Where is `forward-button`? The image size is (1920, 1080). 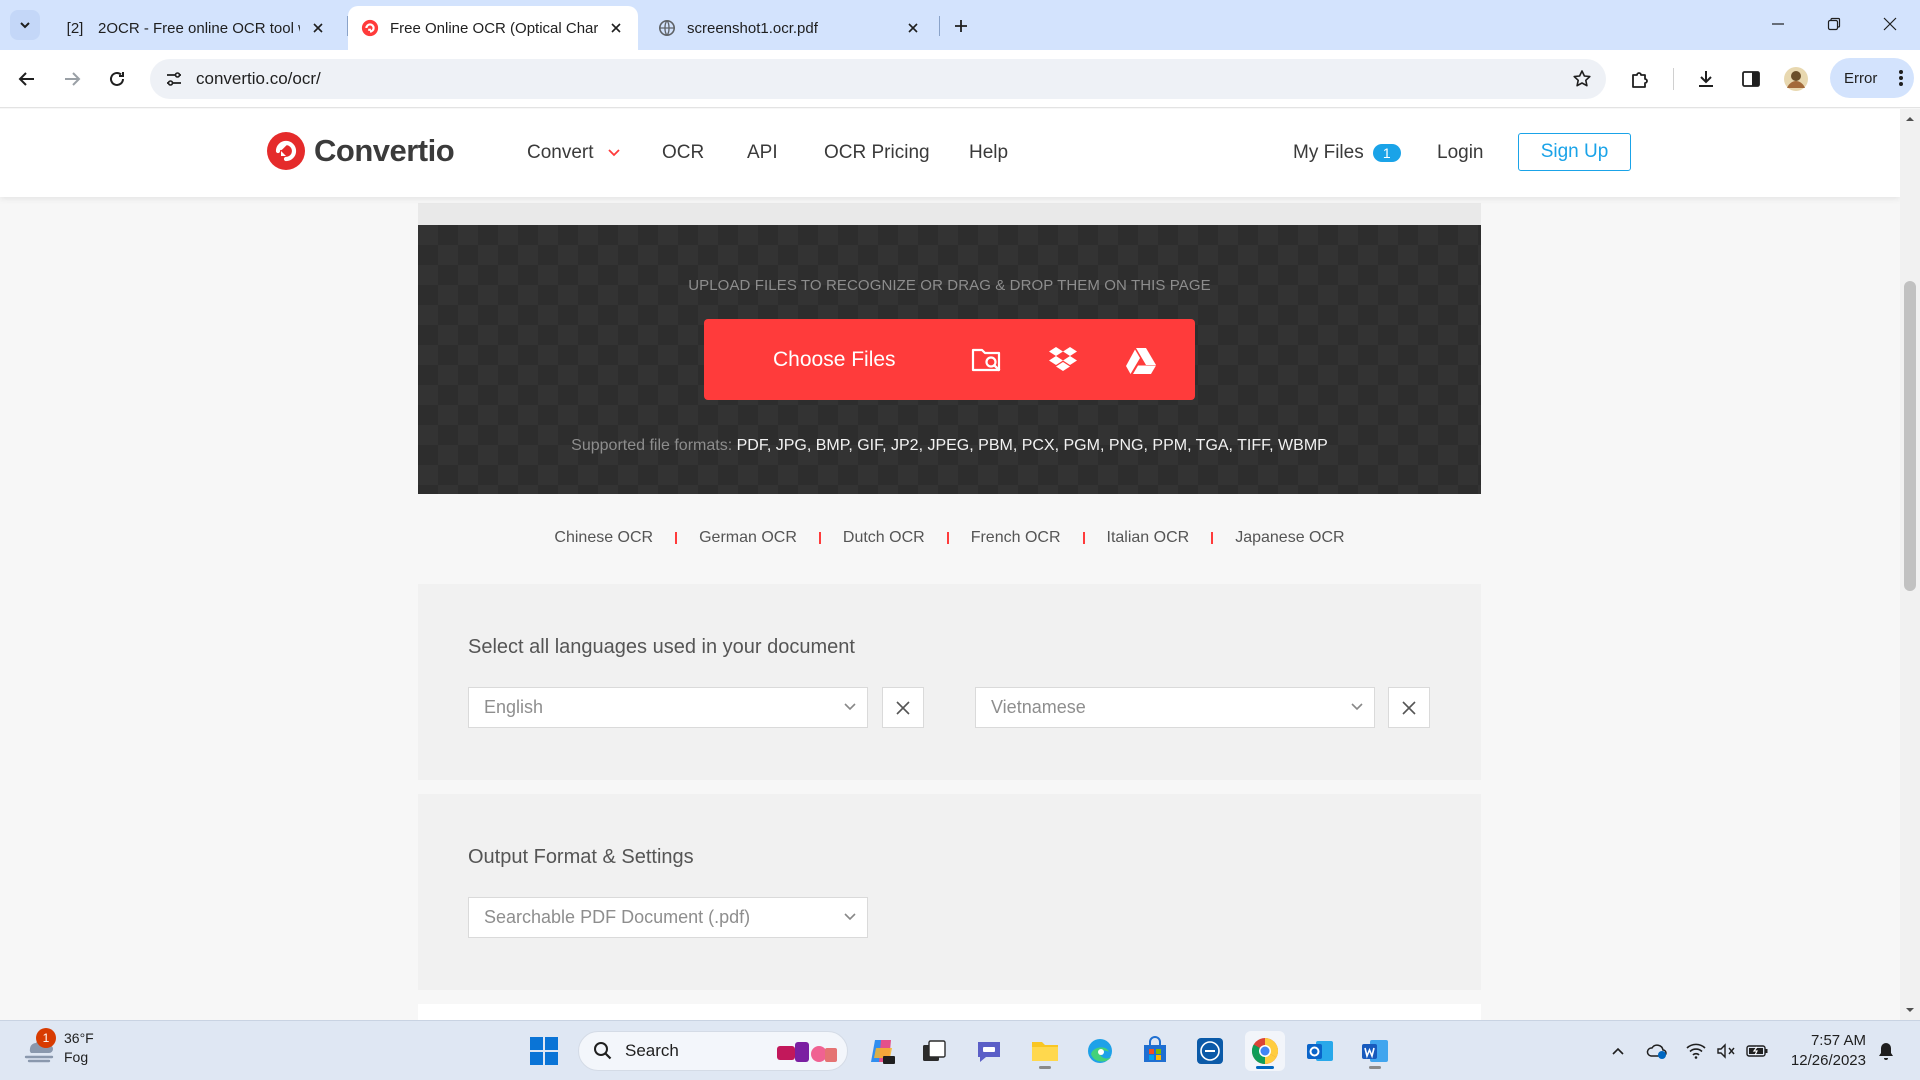
forward-button is located at coordinates (72, 79).